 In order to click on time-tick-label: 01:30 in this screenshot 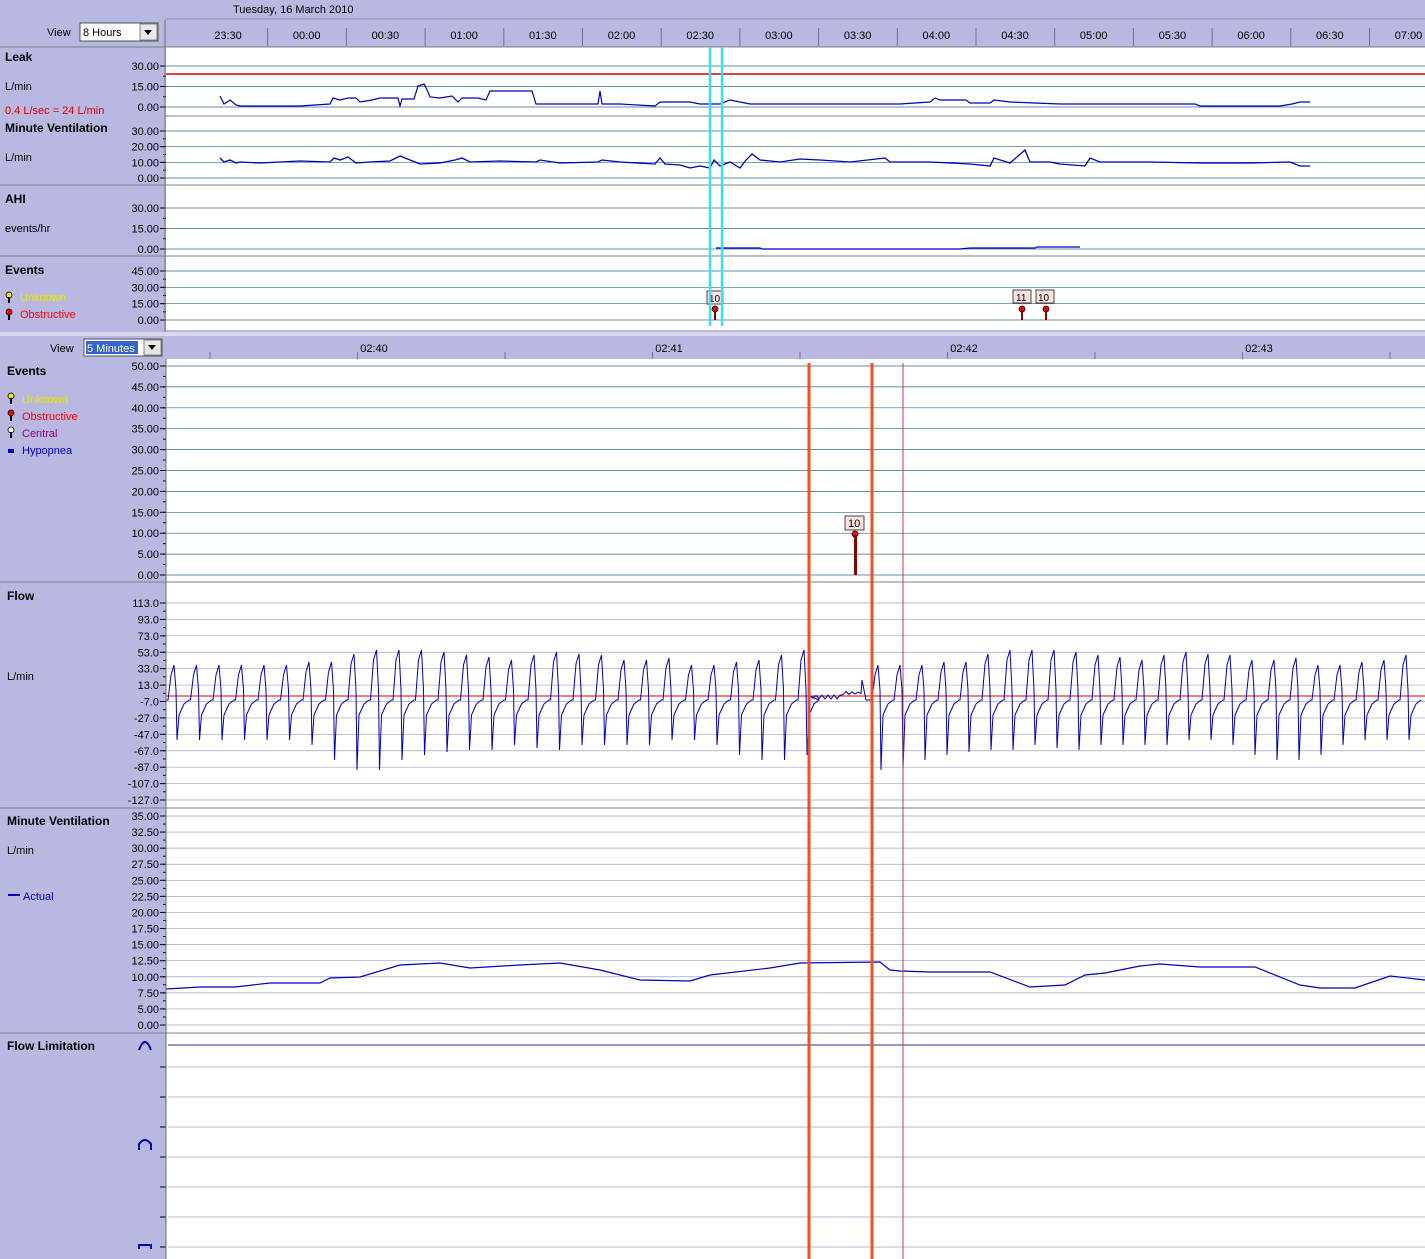, I will do `click(543, 36)`.